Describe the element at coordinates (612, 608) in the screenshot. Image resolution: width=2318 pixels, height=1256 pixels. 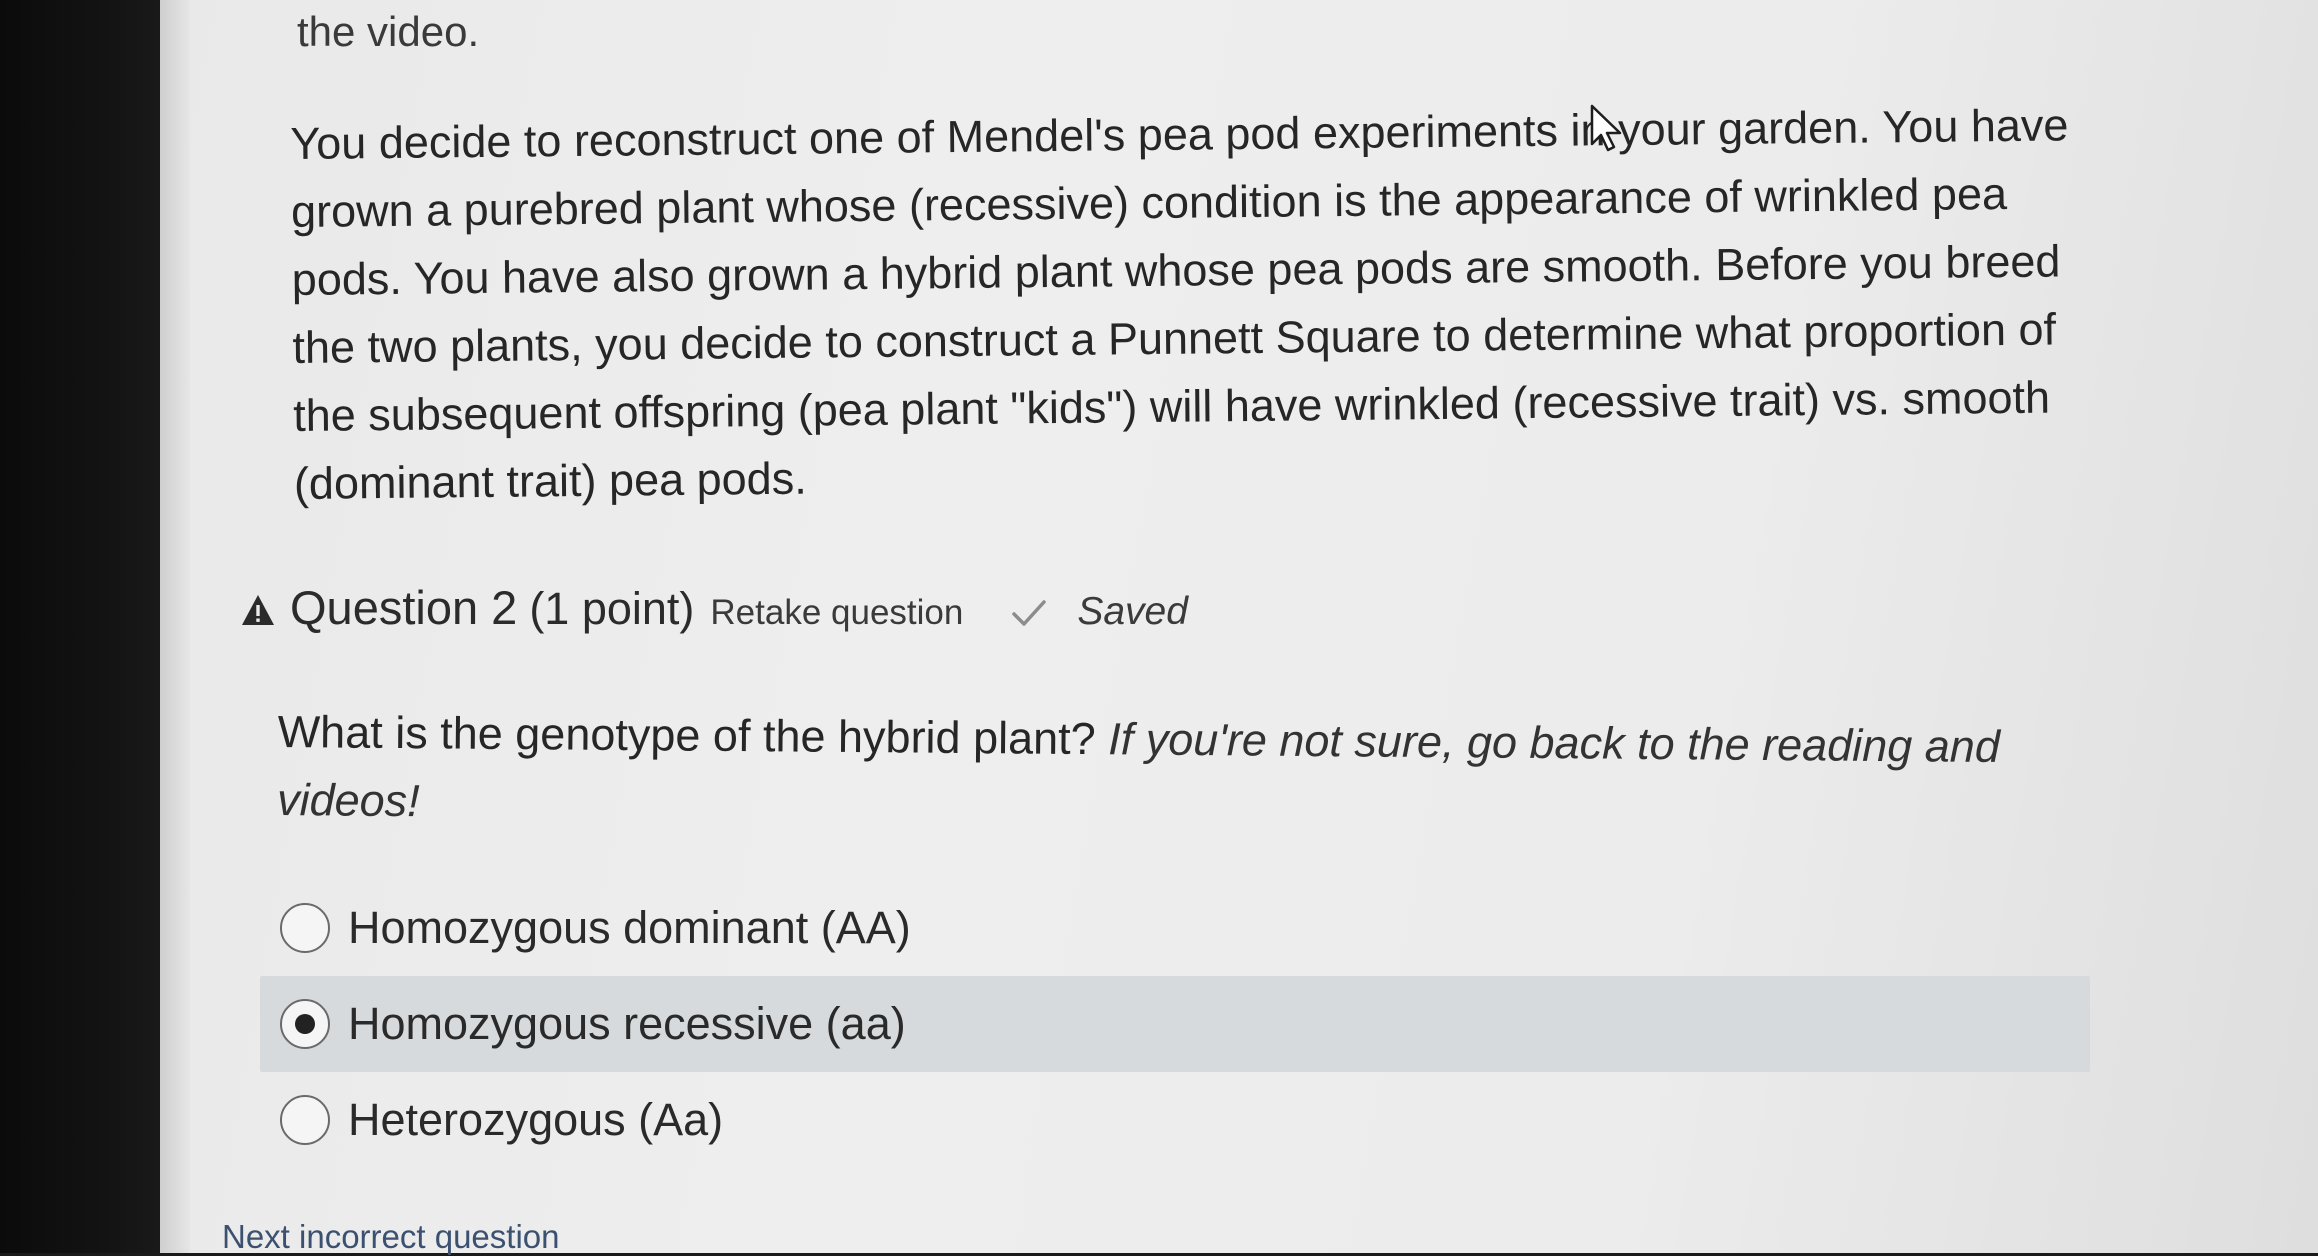
I see `question-points: (1 point)` at that location.